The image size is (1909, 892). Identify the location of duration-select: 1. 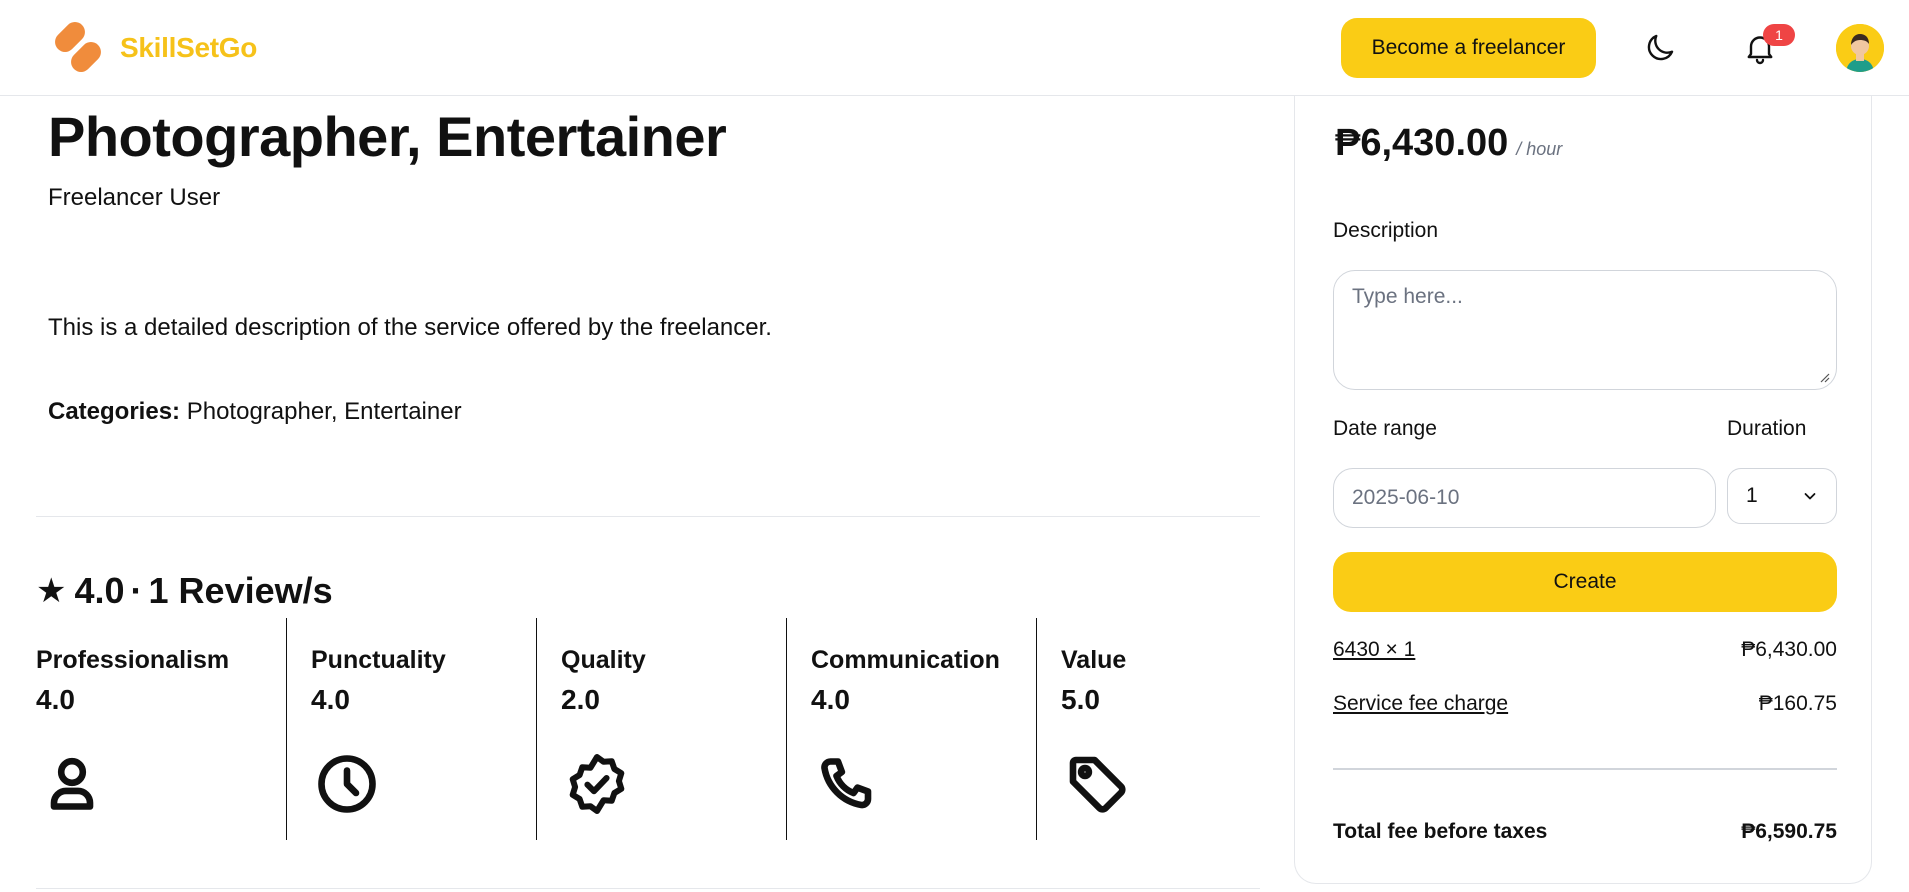
(1782, 496).